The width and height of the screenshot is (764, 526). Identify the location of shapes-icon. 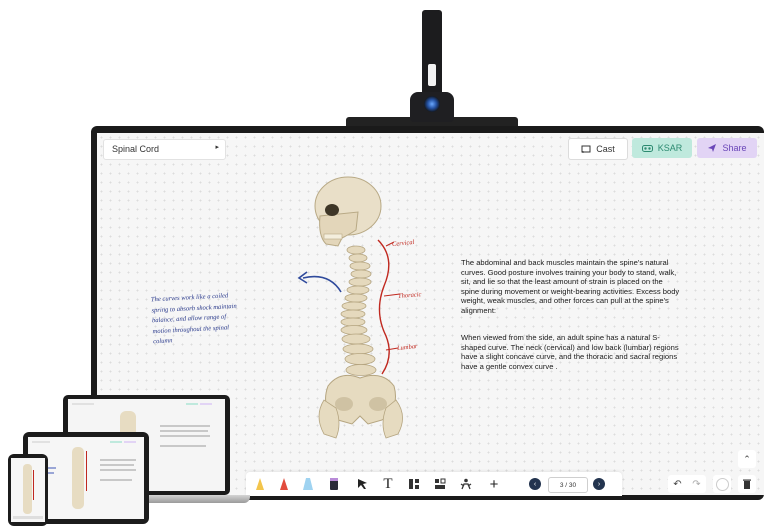
(414, 484).